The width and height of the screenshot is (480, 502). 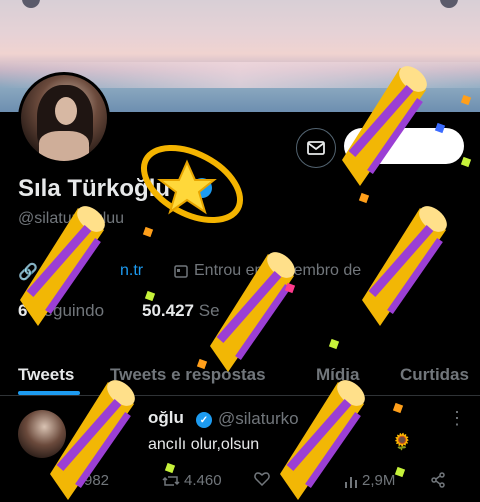 What do you see at coordinates (31, 4) in the screenshot?
I see `back-icon` at bounding box center [31, 4].